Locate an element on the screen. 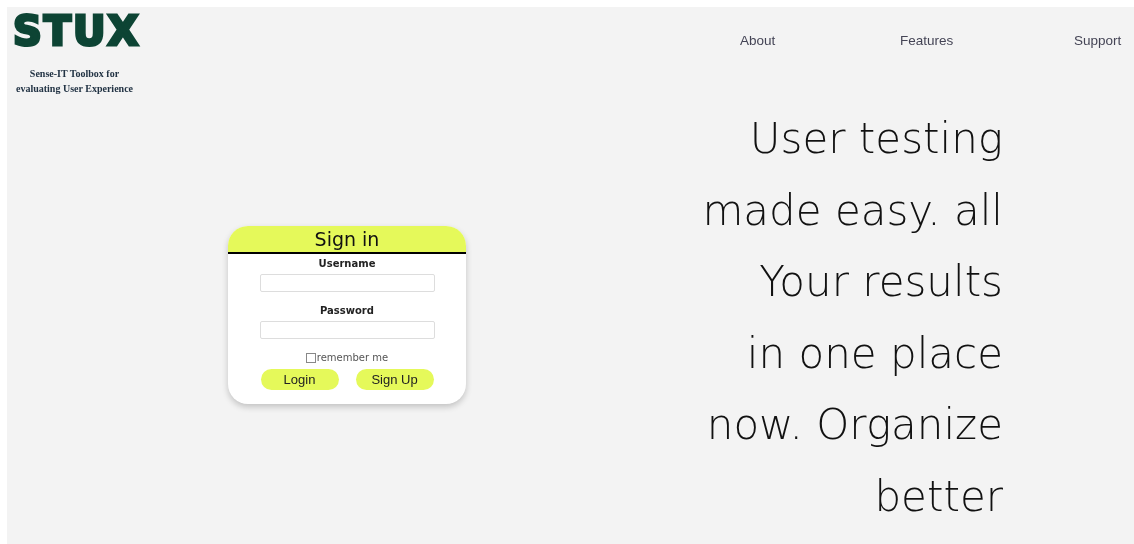 Image resolution: width=1134 pixels, height=544 pixels. nav-link: Support is located at coordinates (1098, 41).